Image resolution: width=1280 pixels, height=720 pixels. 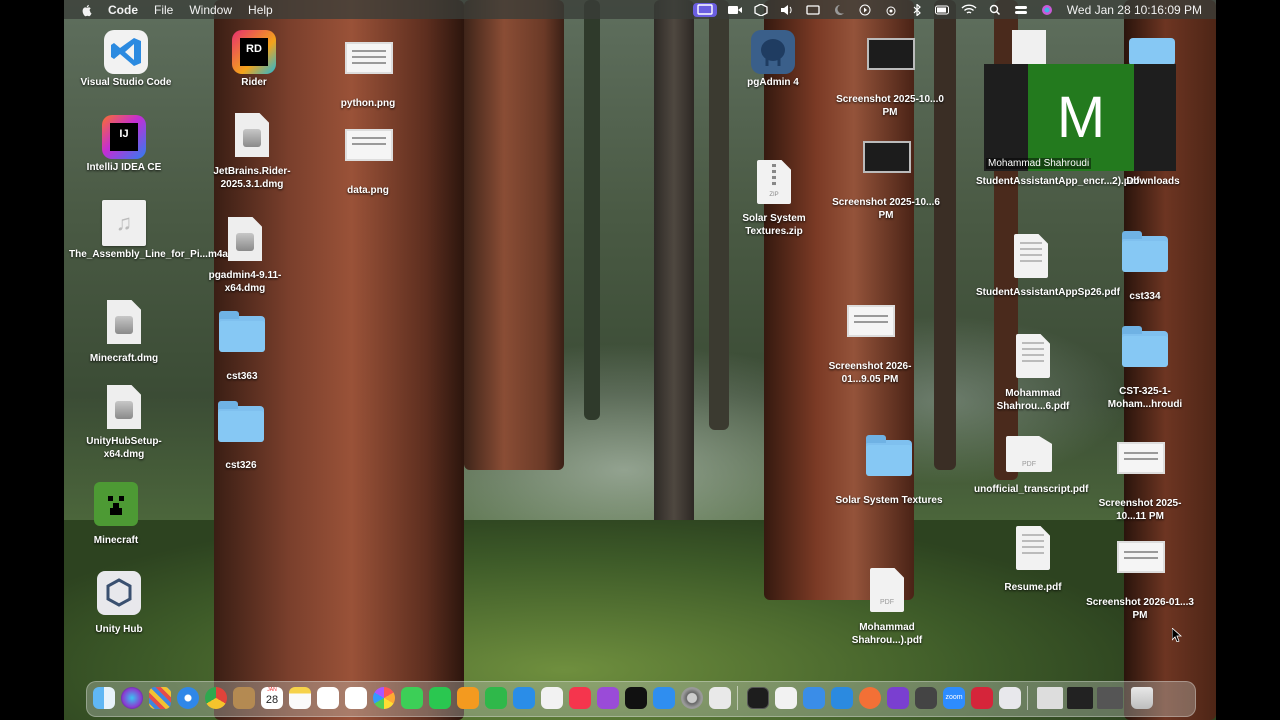 What do you see at coordinates (886, 209) in the screenshot?
I see `desktop-icon-label: Screenshot 2025-10...6 PM` at bounding box center [886, 209].